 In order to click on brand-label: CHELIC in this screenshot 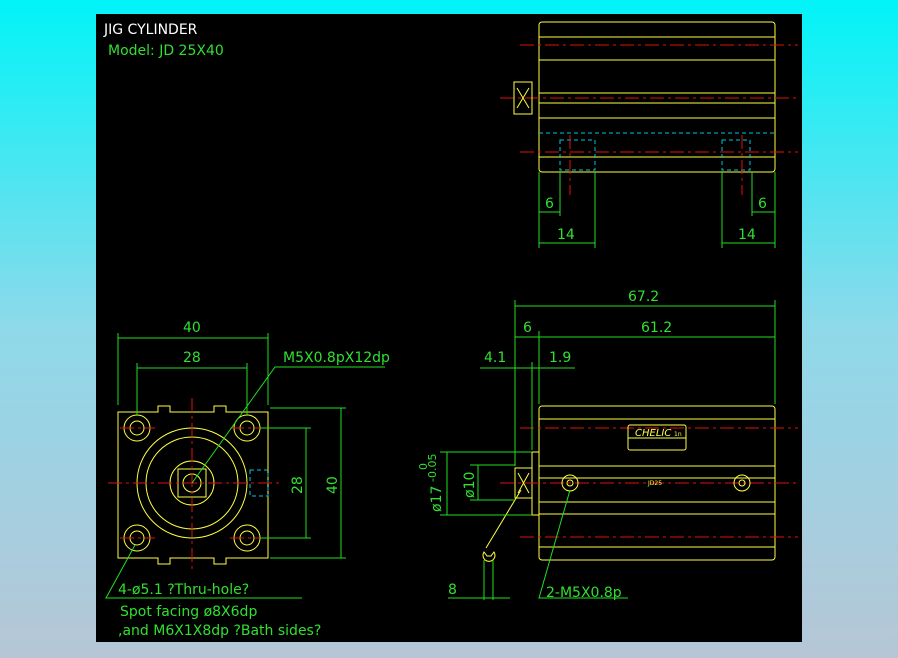, I will do `click(653, 433)`.